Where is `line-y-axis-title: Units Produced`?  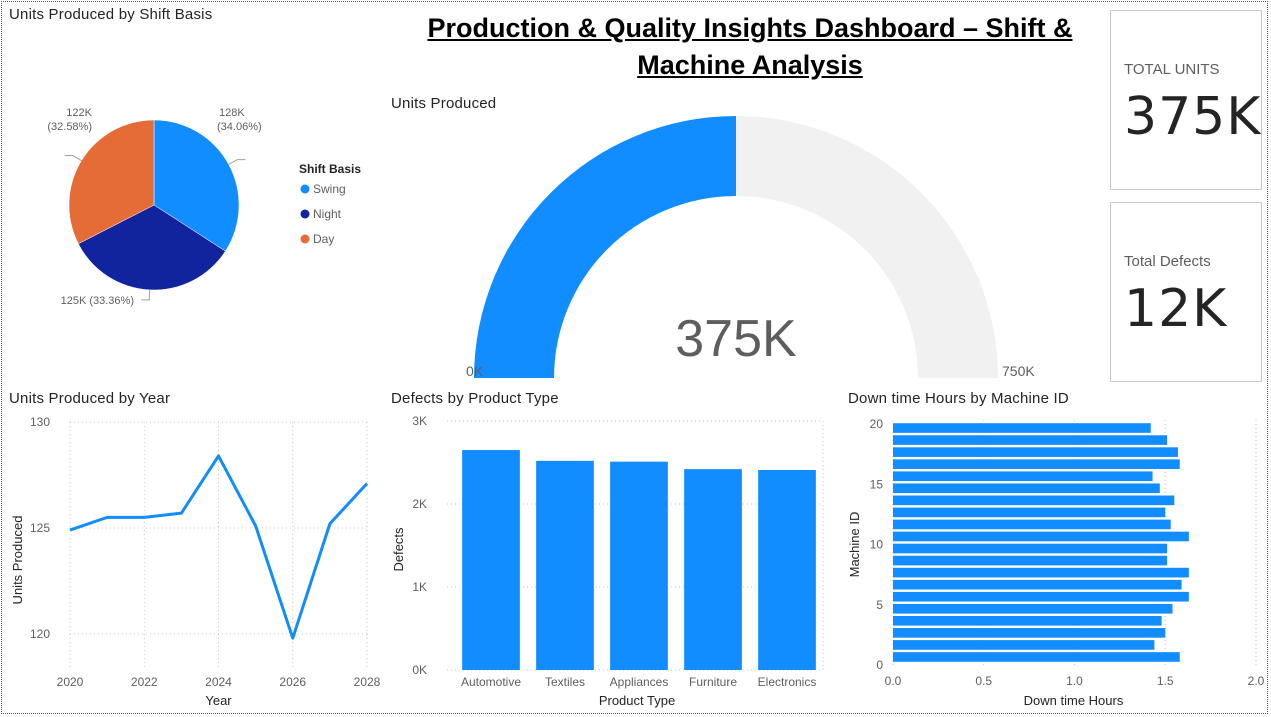 line-y-axis-title: Units Produced is located at coordinates (17, 560).